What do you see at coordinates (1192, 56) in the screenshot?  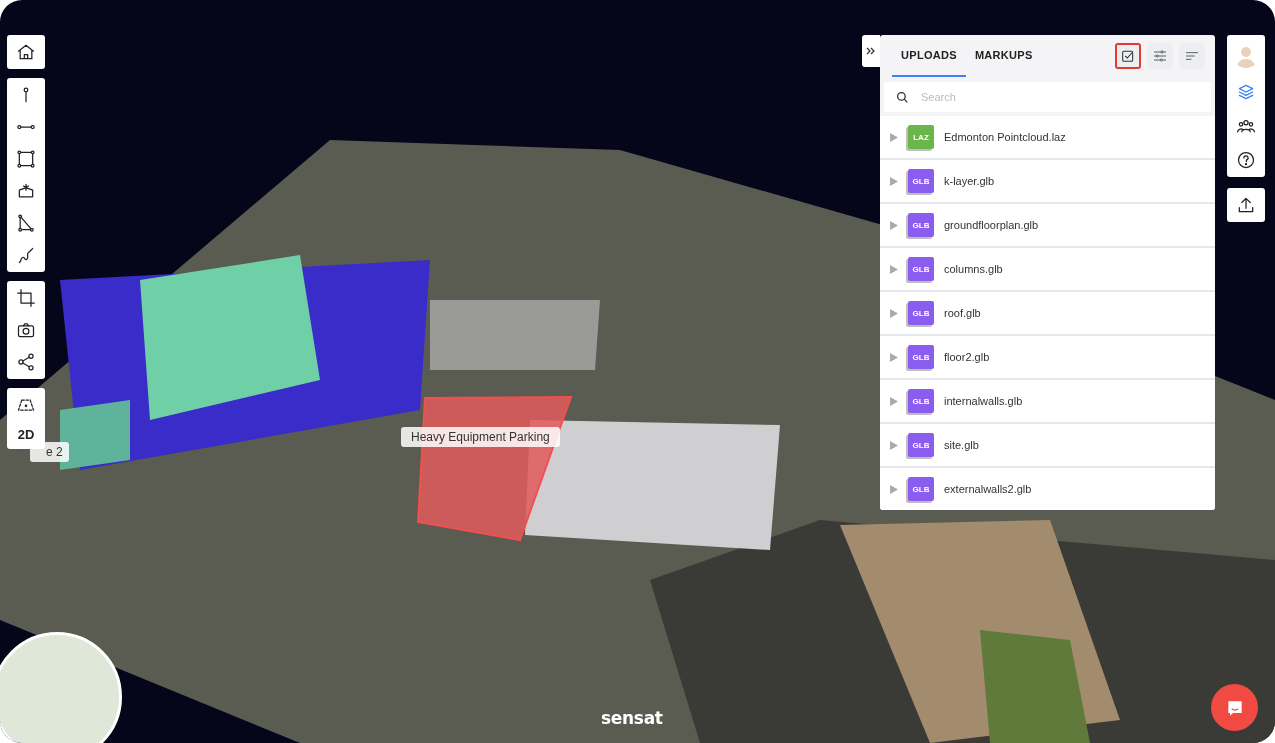 I see `sort-button` at bounding box center [1192, 56].